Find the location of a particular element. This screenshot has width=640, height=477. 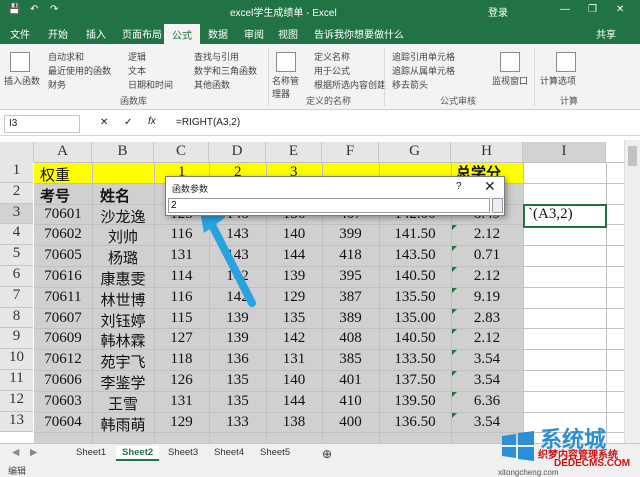

minimize-button: — is located at coordinates (565, 9).